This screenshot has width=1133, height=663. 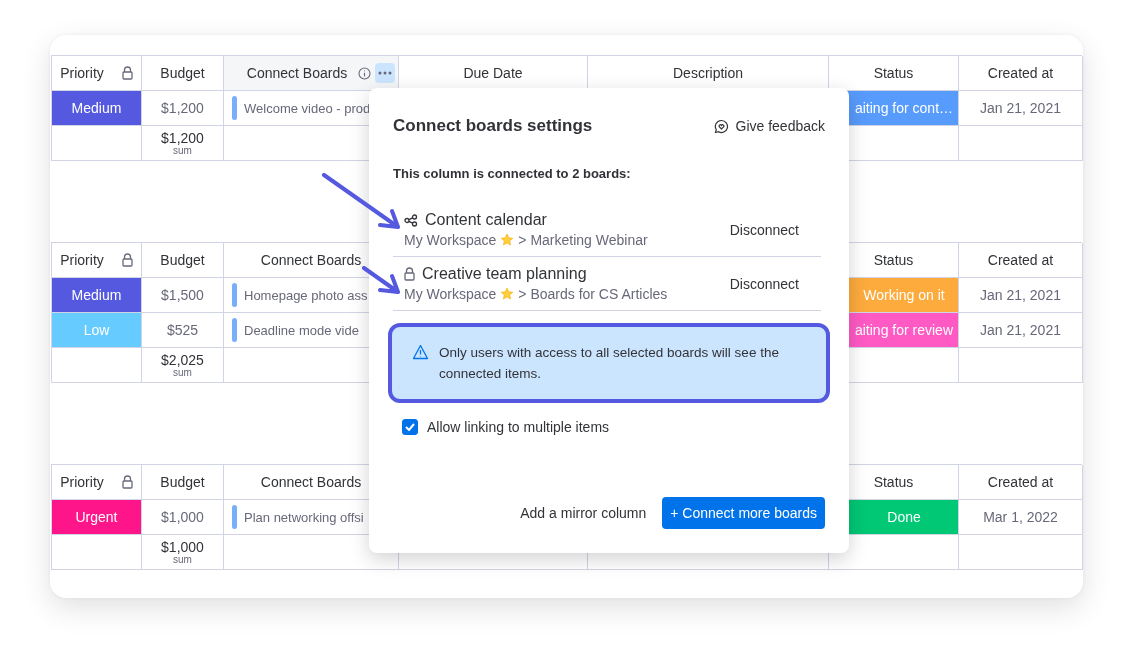 I want to click on more-button, so click(x=385, y=73).